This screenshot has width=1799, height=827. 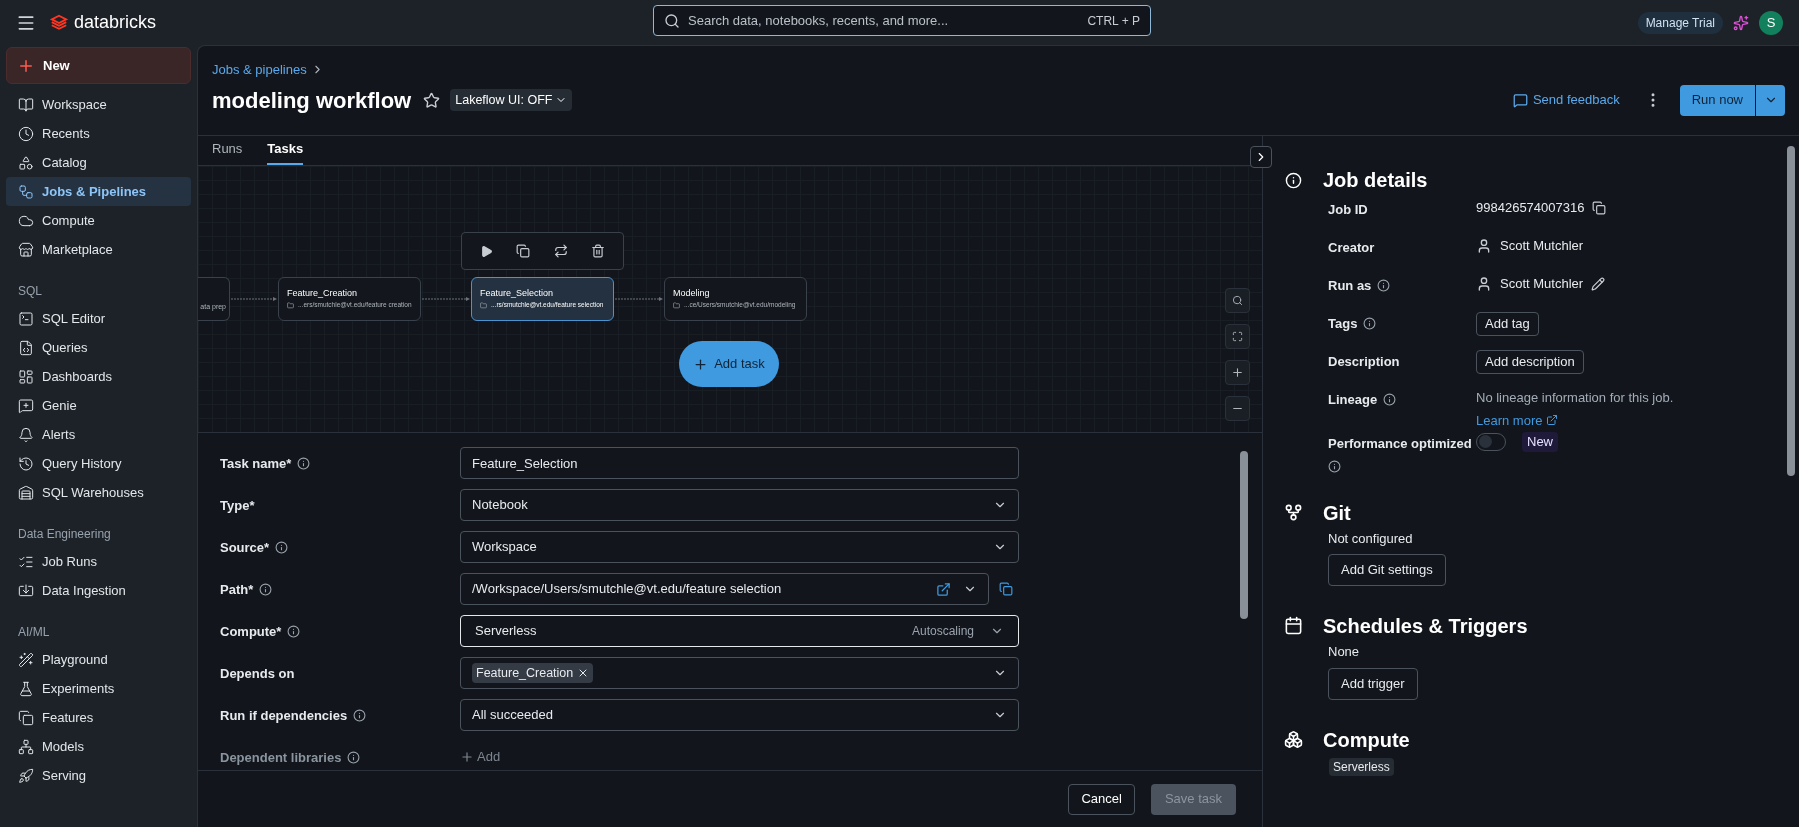 I want to click on path-field: /Workspace/Users/smutchle@vt.edu/feature selection, so click(x=724, y=589).